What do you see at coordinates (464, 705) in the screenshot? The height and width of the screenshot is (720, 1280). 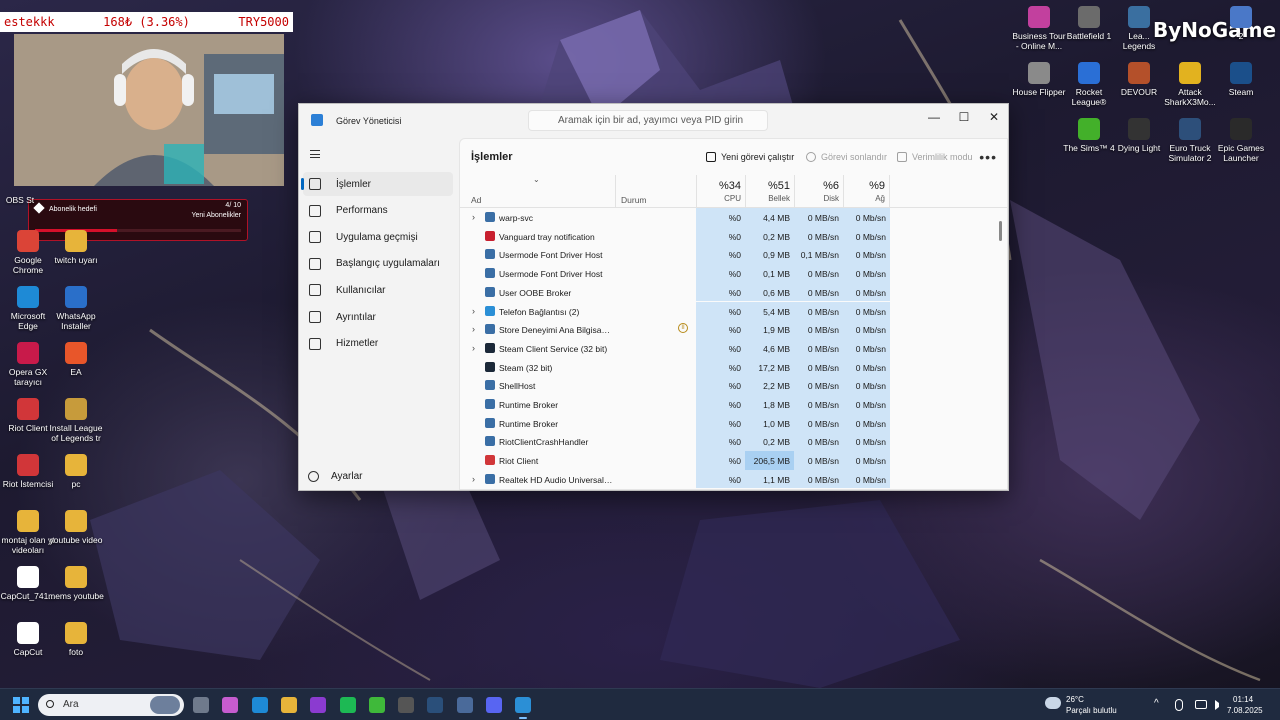 I see `settings-app-icon` at bounding box center [464, 705].